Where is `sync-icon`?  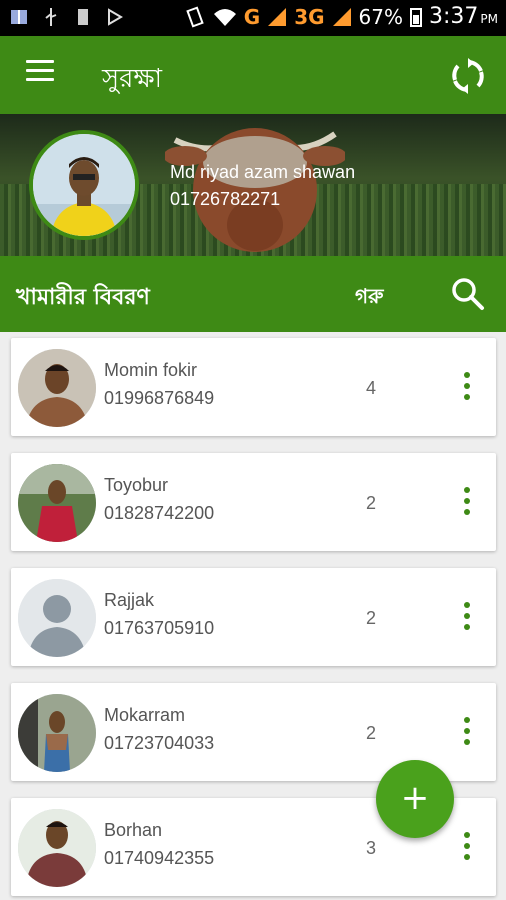
sync-icon is located at coordinates (468, 76).